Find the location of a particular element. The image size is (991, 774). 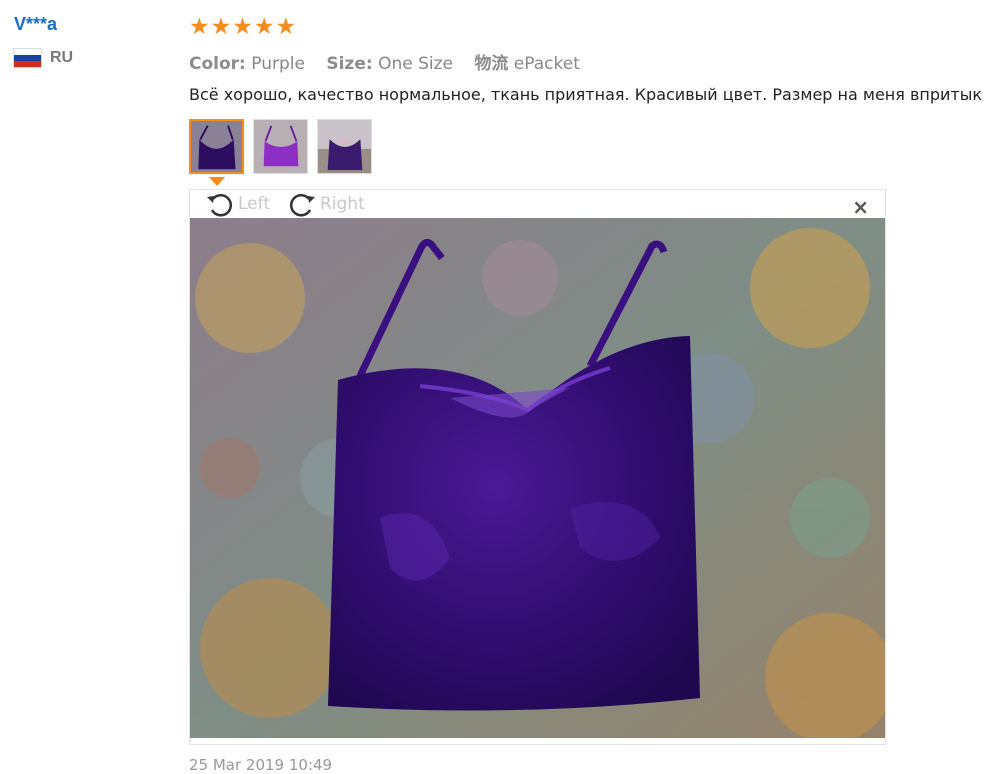

russia-flag-icon is located at coordinates (27, 58).